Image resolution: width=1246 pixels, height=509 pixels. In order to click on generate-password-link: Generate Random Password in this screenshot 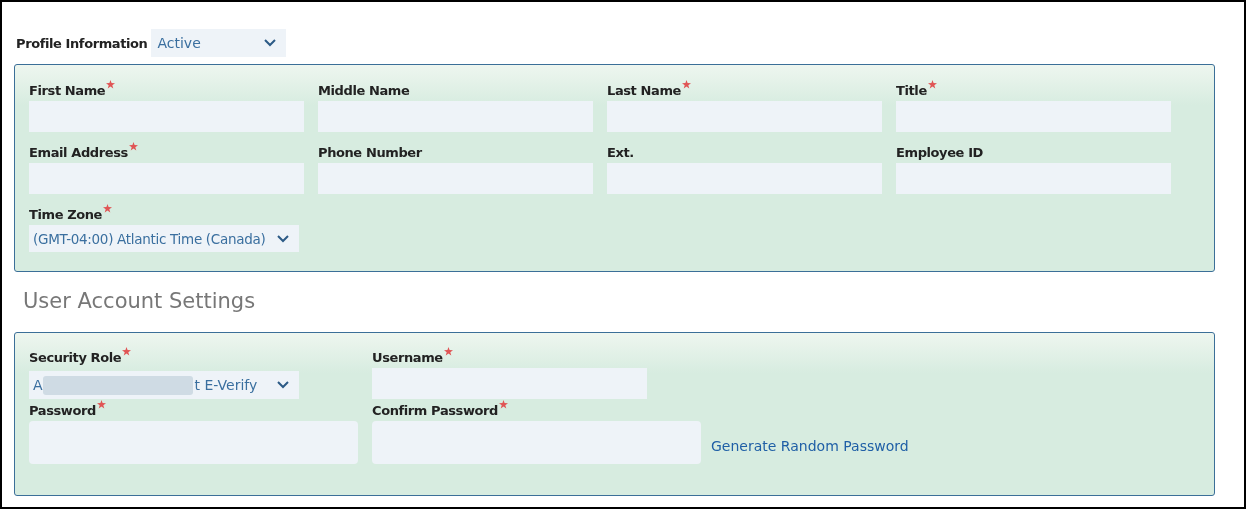, I will do `click(962, 446)`.